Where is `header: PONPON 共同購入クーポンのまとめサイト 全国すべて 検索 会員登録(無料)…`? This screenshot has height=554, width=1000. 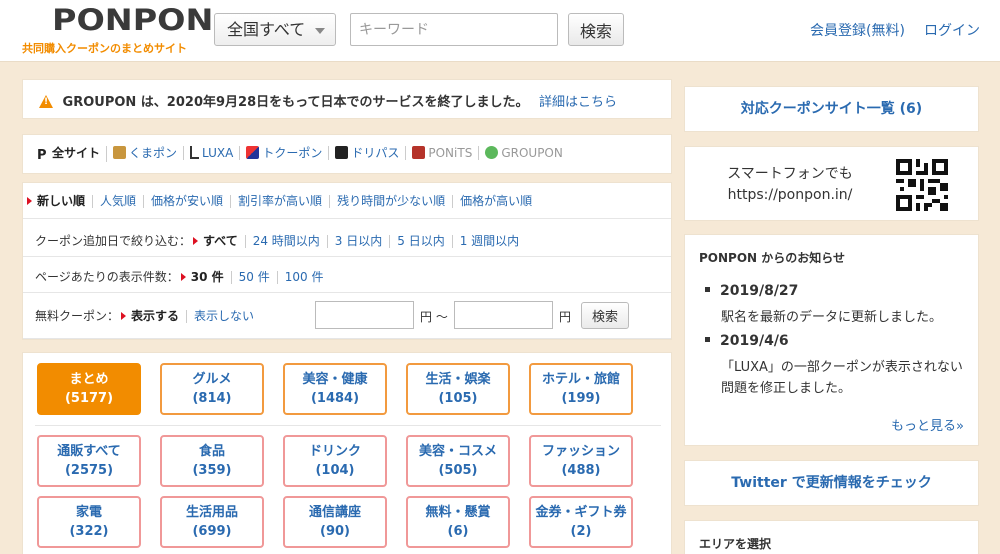 header: PONPON 共同購入クーポンのまとめサイト 全国すべて 検索 会員登録(無料)… is located at coordinates (500, 31).